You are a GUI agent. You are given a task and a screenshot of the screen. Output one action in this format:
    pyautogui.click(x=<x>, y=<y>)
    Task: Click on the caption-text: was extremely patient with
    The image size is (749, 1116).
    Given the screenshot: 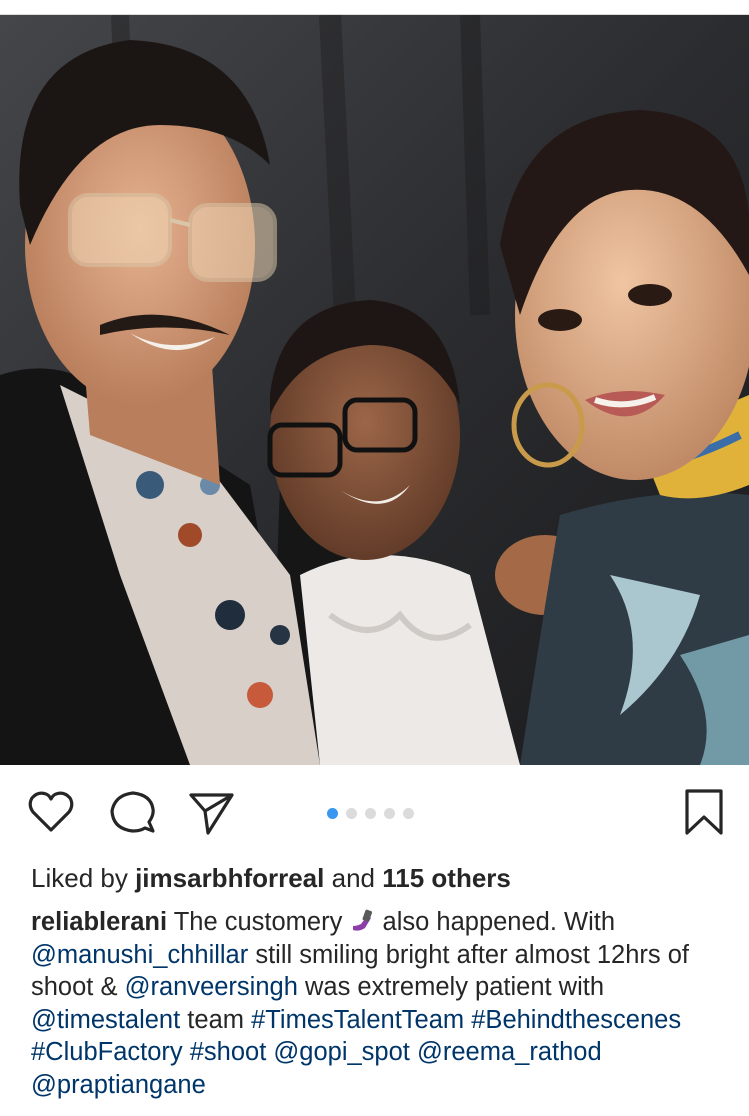 What is the action you would take?
    pyautogui.click(x=454, y=987)
    